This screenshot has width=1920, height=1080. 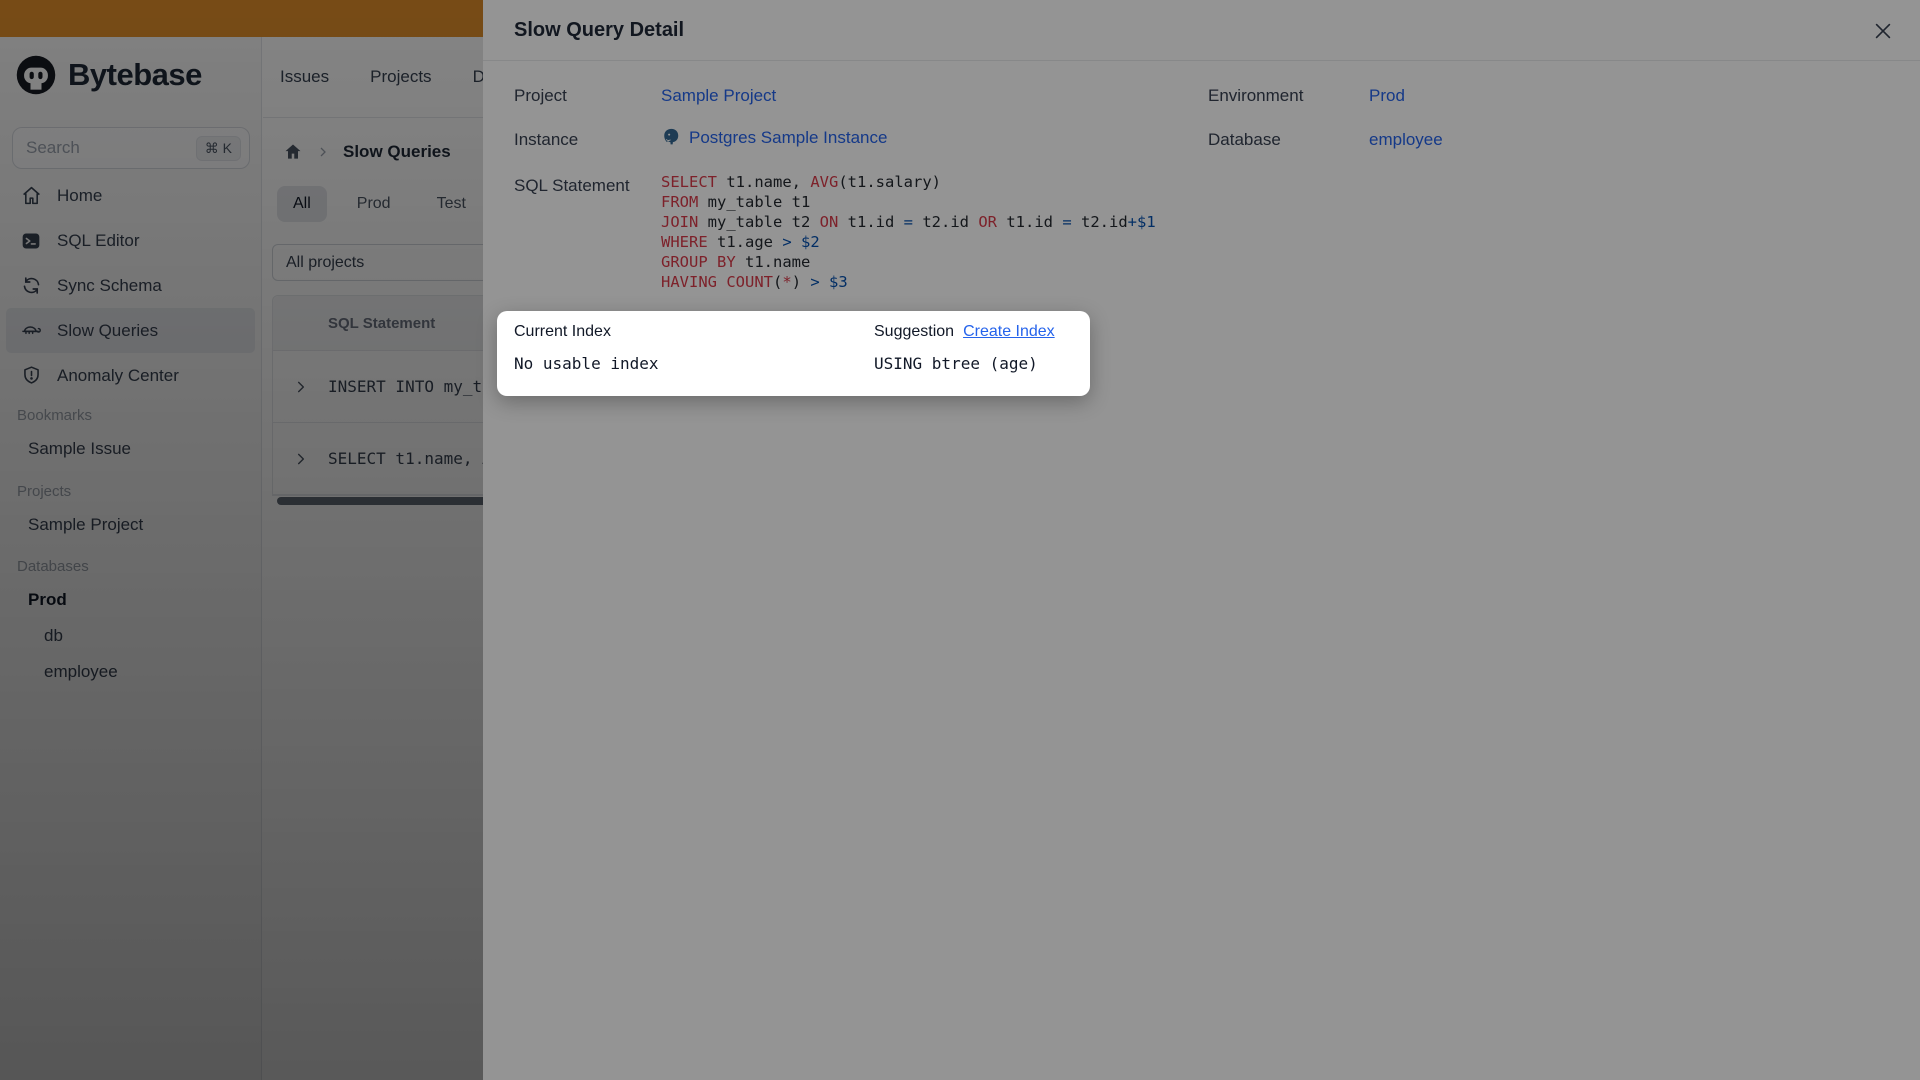 I want to click on current-index-label: Current Index, so click(x=562, y=331).